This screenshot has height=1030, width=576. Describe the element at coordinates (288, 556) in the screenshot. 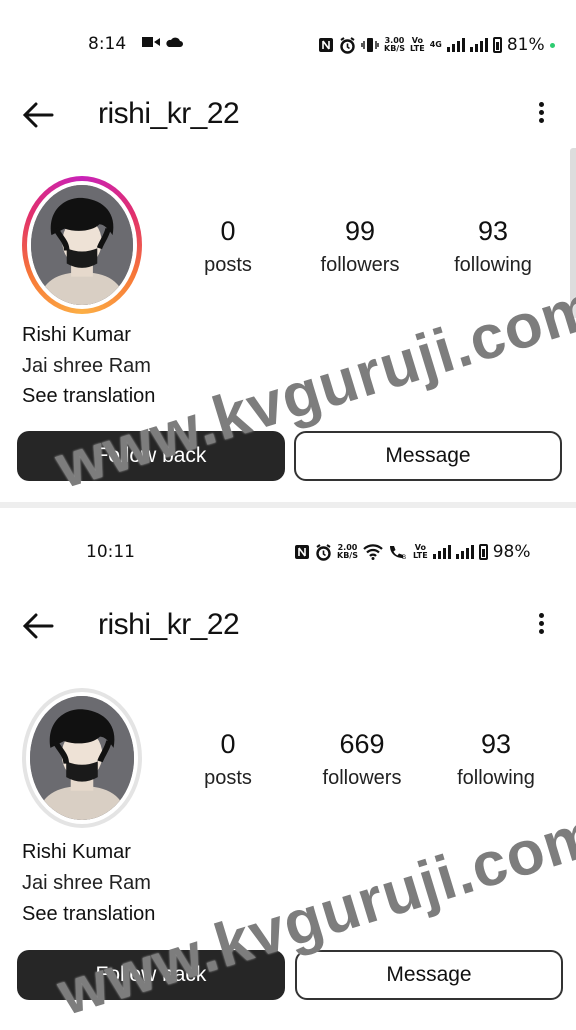

I see `status-bar: 10:11 2.00 KB/S B Vo LTE 98%` at that location.